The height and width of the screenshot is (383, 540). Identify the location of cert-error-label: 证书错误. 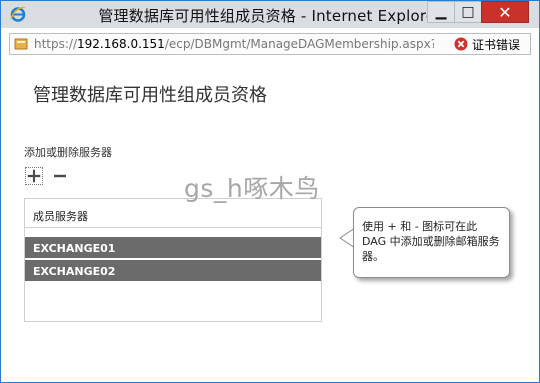
(496, 44).